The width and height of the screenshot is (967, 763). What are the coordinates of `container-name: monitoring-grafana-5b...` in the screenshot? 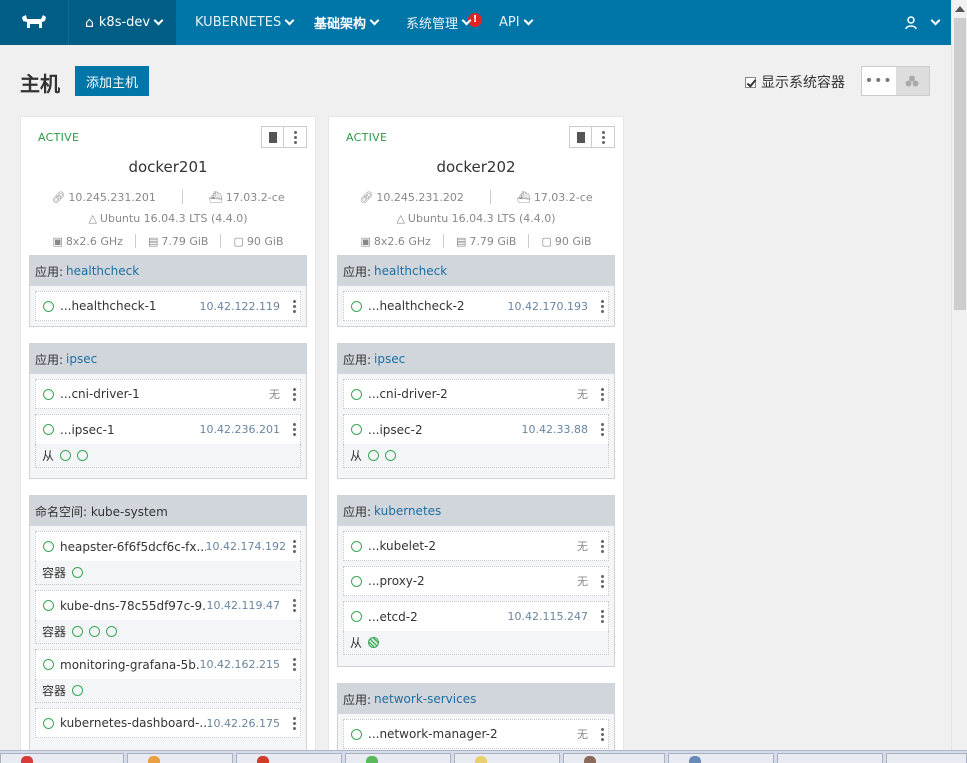 It's located at (130, 665).